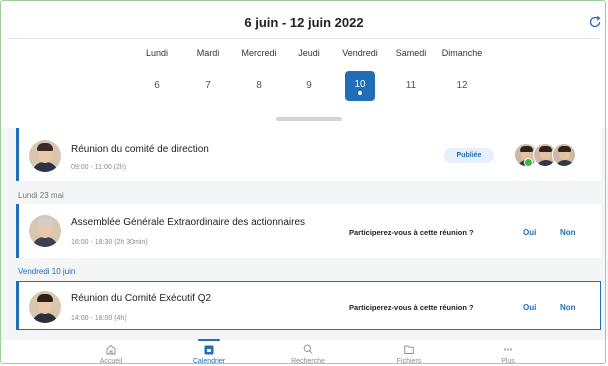  I want to click on tab-label: Fichiers, so click(409, 361).